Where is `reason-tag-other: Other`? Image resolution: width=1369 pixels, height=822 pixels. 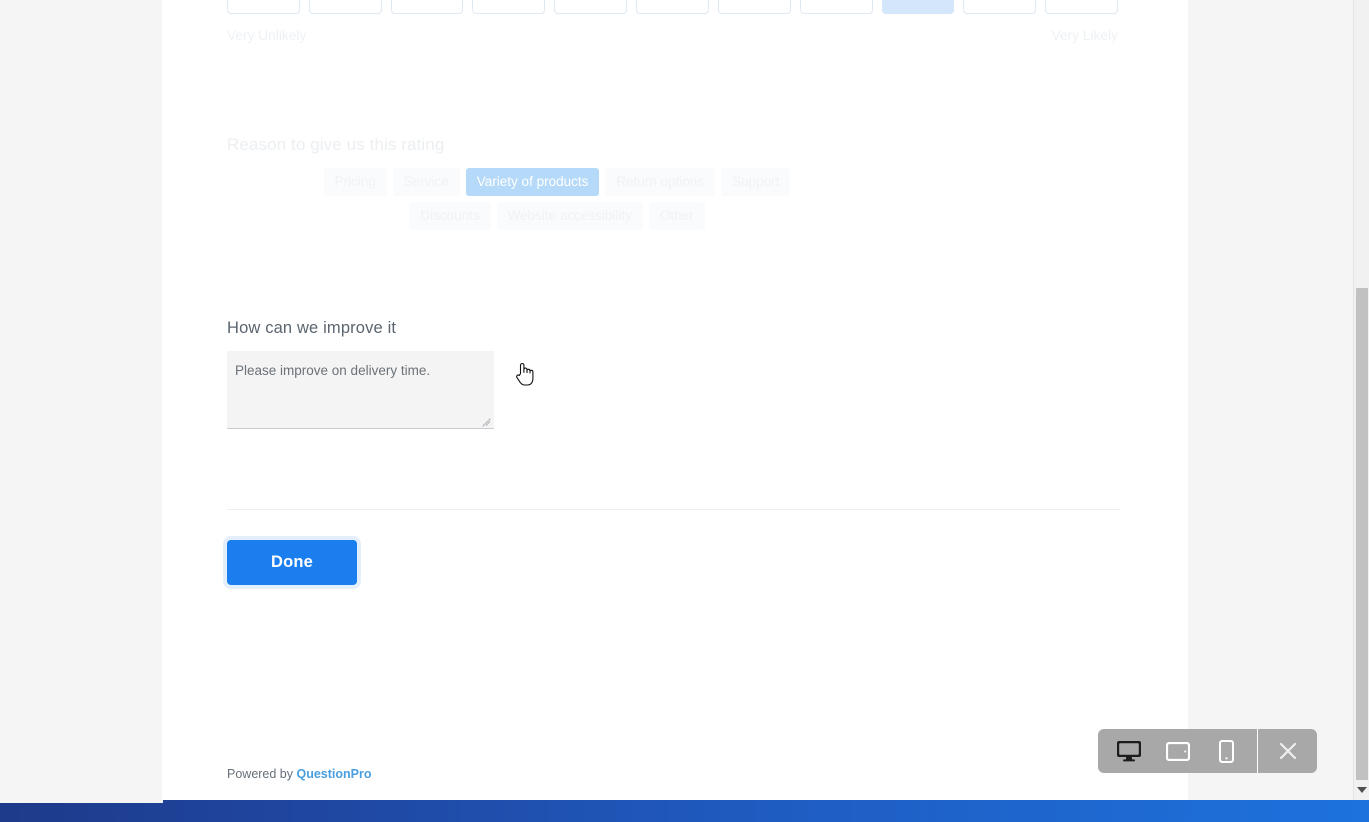 reason-tag-other: Other is located at coordinates (676, 216).